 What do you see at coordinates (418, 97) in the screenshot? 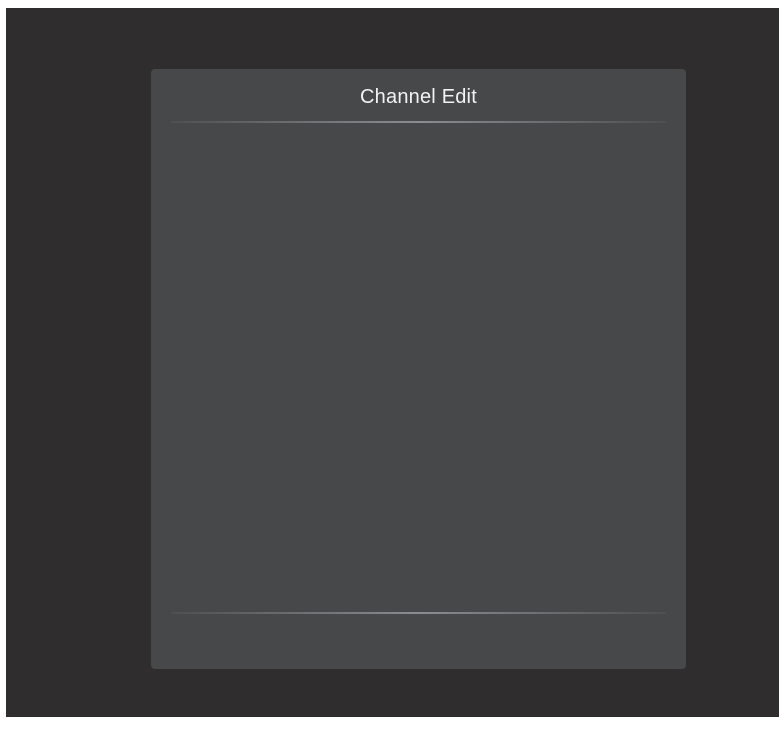
I see `dialog-title: Channel Edit` at bounding box center [418, 97].